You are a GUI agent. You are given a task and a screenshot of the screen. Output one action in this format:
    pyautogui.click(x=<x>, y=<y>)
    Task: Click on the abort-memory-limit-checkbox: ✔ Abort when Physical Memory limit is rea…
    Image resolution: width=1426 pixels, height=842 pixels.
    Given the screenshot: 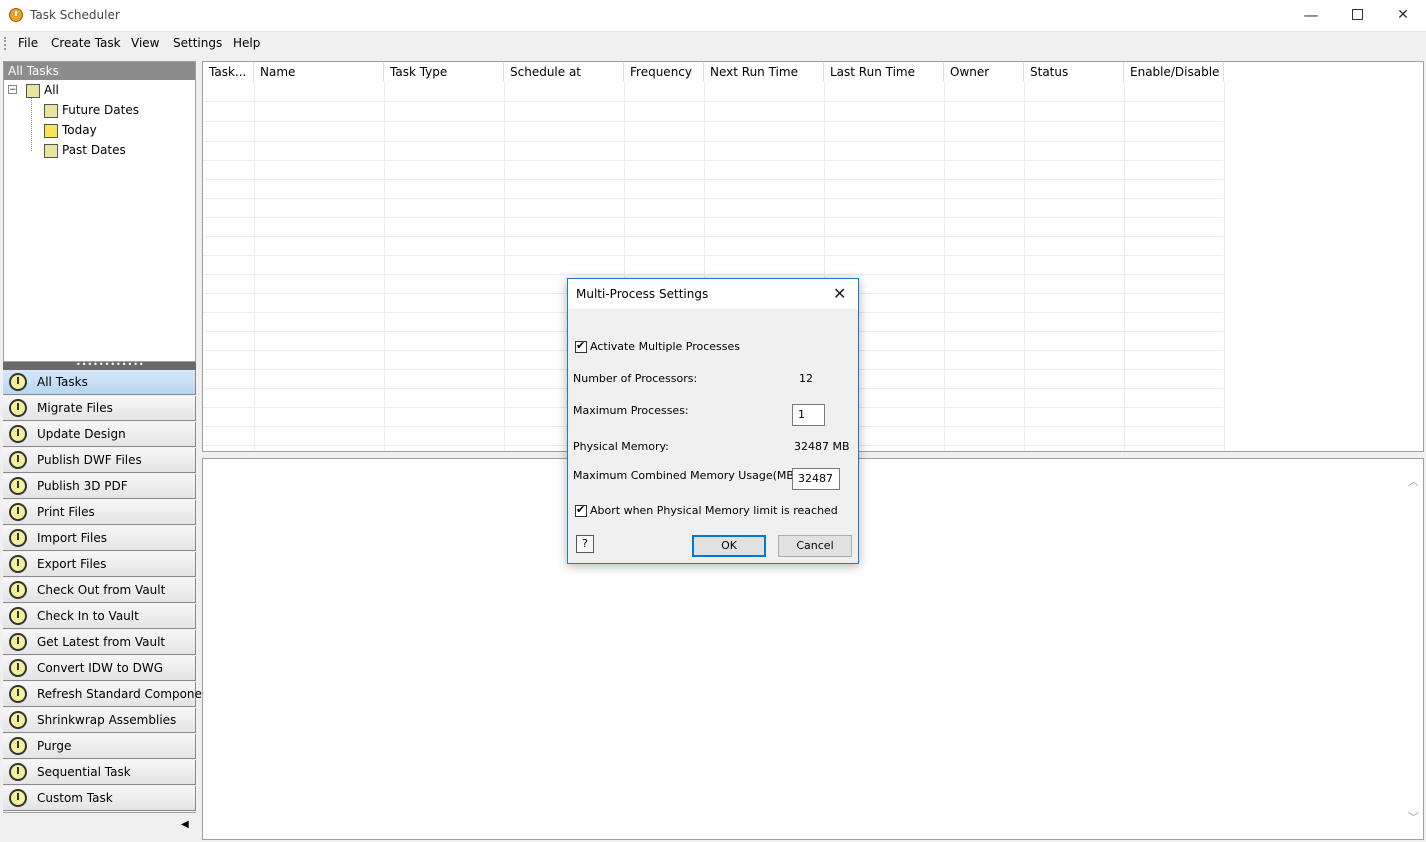 What is the action you would take?
    pyautogui.click(x=706, y=510)
    